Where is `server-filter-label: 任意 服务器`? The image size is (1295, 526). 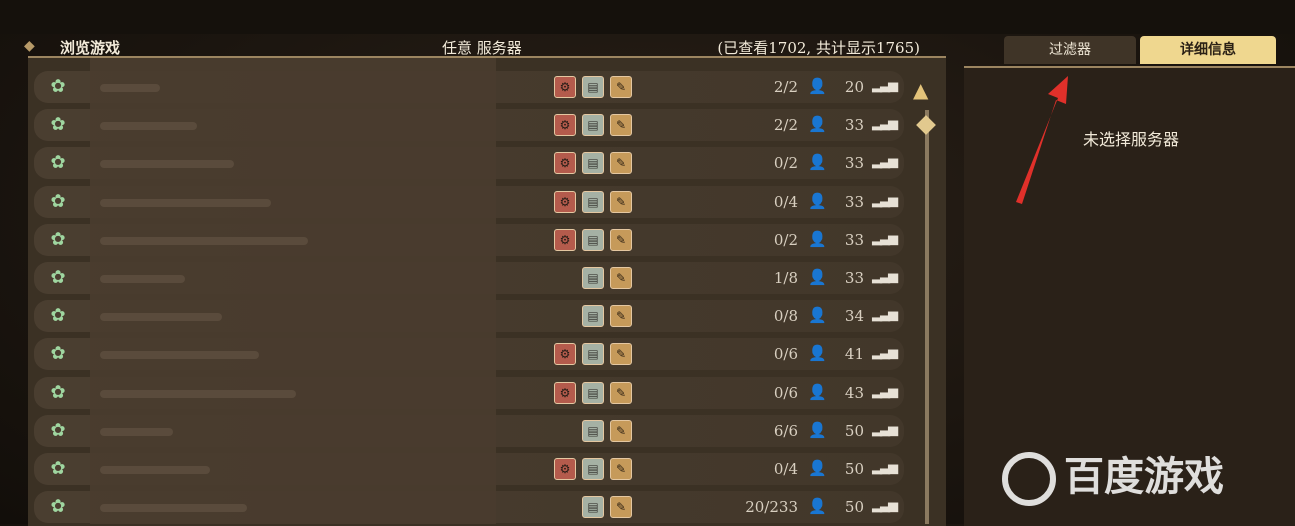 server-filter-label: 任意 服务器 is located at coordinates (482, 47).